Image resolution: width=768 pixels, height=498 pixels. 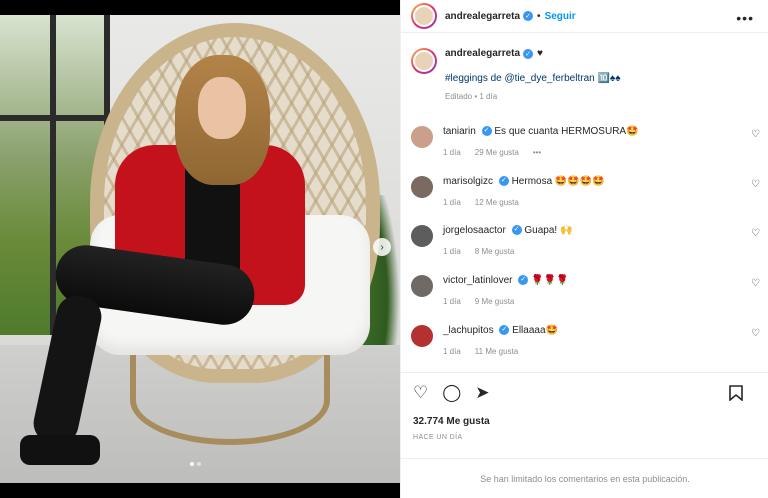 I want to click on carousel-indicator, so click(x=195, y=464).